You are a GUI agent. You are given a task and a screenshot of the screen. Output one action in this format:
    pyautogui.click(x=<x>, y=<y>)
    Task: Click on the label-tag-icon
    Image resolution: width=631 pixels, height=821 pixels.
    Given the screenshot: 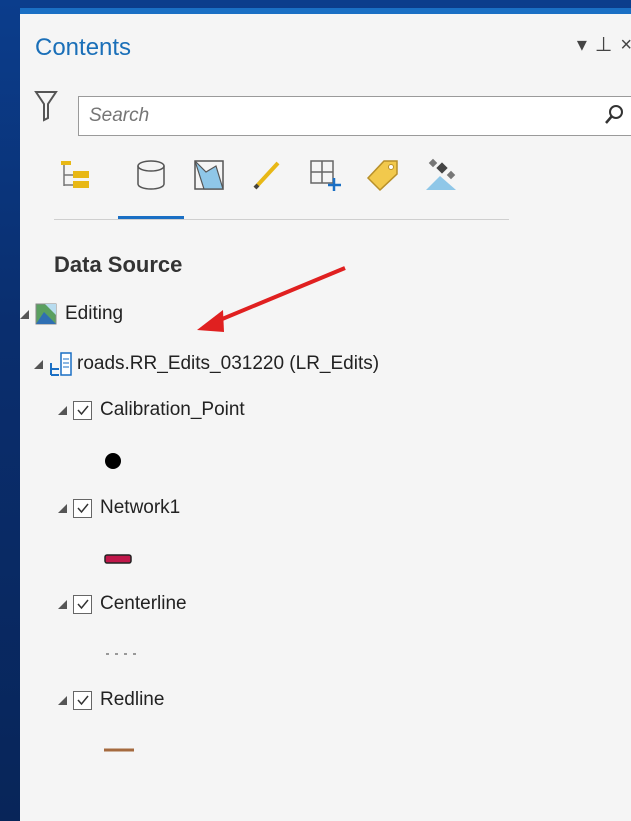 What is the action you would take?
    pyautogui.click(x=382, y=176)
    